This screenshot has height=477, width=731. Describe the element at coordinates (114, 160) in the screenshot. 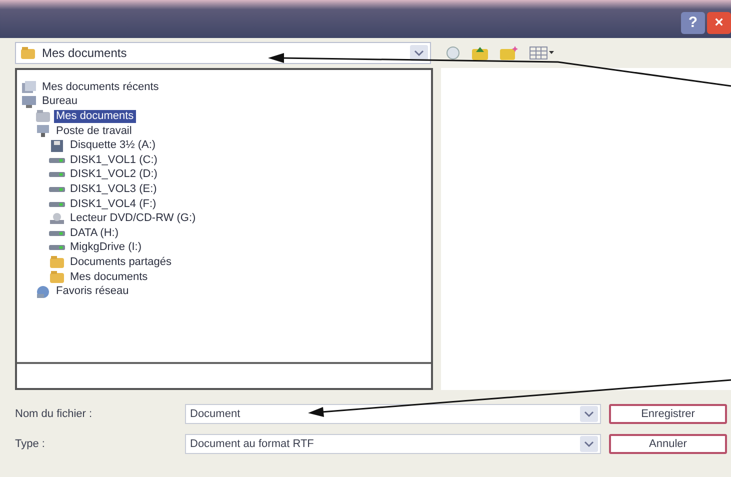

I see `folder-option: DISK1_VOL1 (C:)` at that location.